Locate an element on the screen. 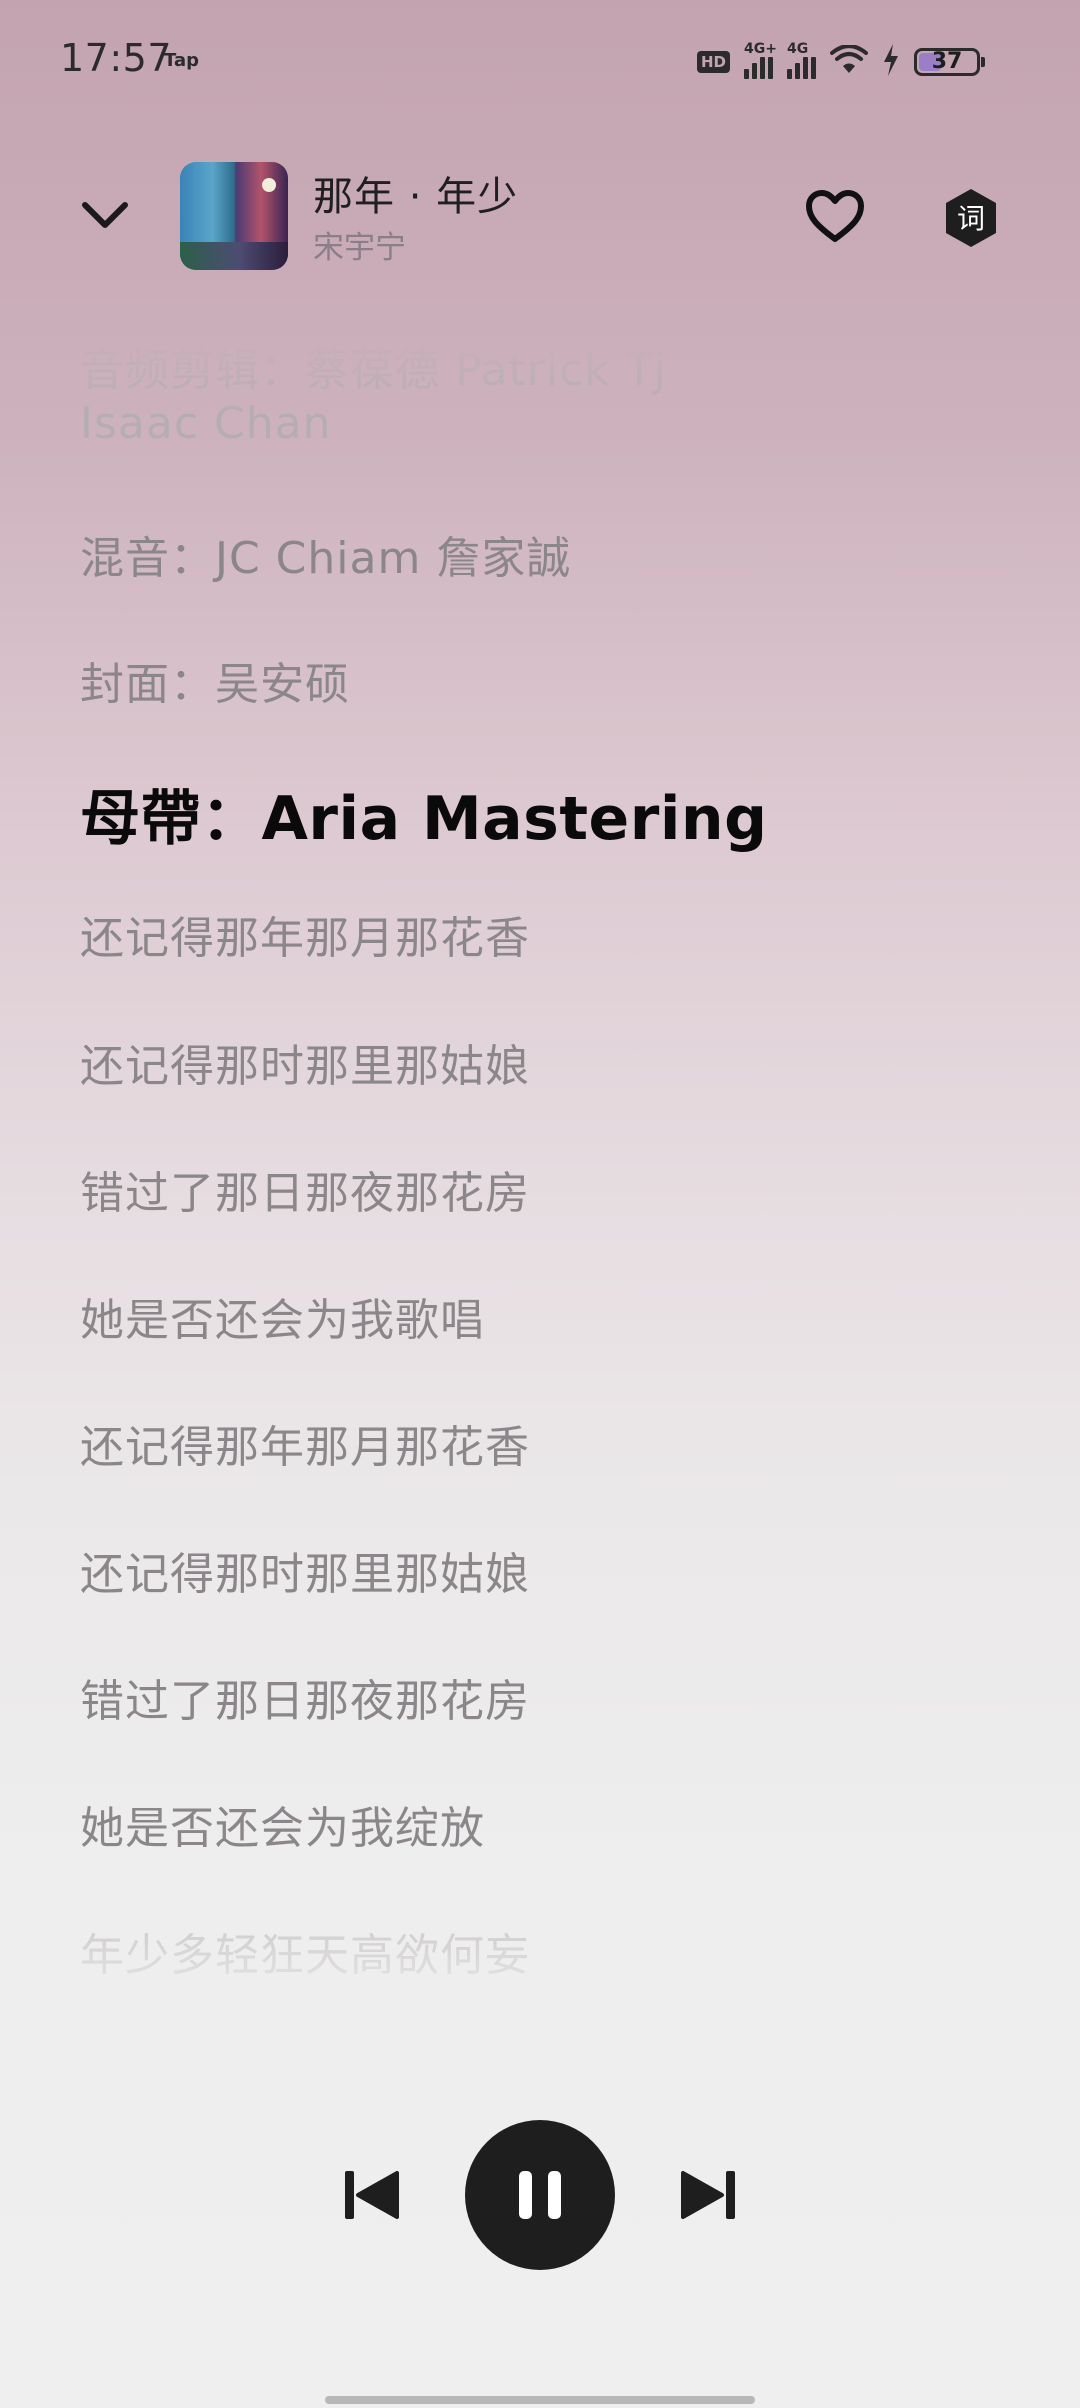 This screenshot has width=1080, height=2408. lyrics-toggle-button: 词 is located at coordinates (971, 218).